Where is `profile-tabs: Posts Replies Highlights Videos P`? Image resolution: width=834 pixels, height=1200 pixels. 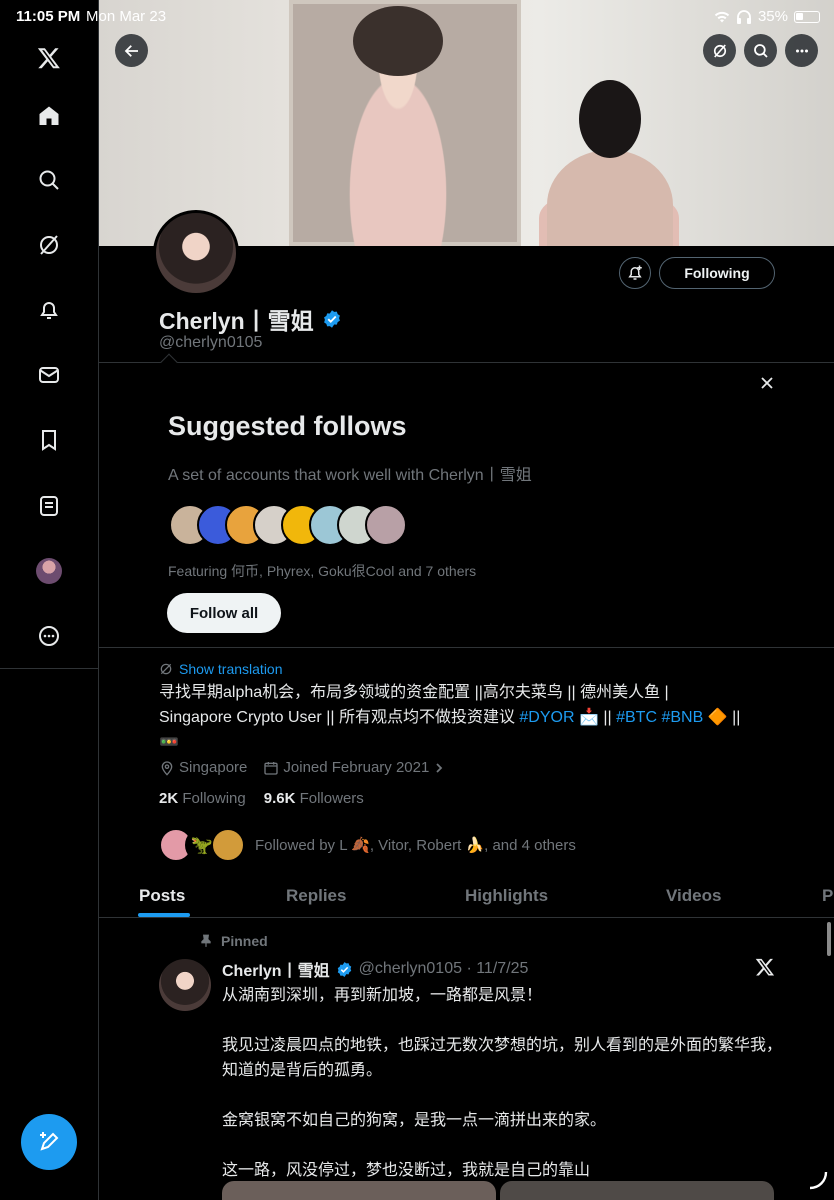
profile-tabs: Posts Replies Highlights Videos P is located at coordinates (466, 895).